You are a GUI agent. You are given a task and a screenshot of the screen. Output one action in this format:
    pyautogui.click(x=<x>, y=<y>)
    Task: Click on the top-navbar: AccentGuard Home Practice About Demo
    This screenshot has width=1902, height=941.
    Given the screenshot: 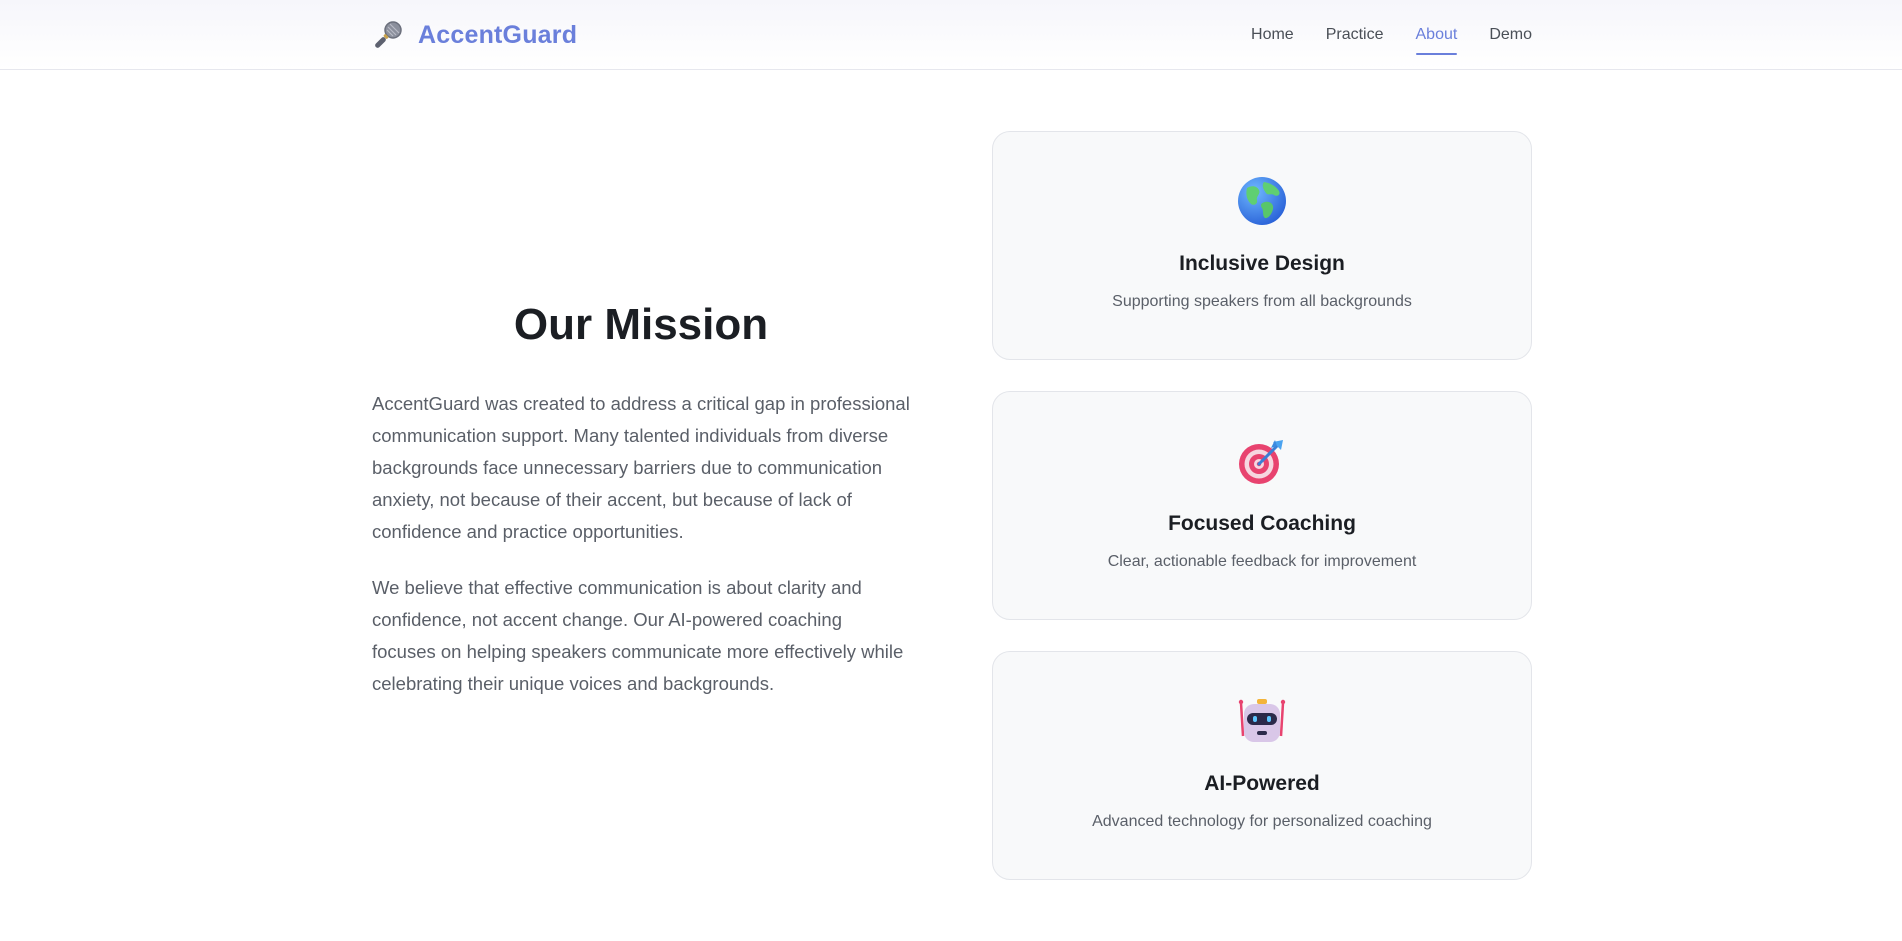 What is the action you would take?
    pyautogui.click(x=951, y=35)
    